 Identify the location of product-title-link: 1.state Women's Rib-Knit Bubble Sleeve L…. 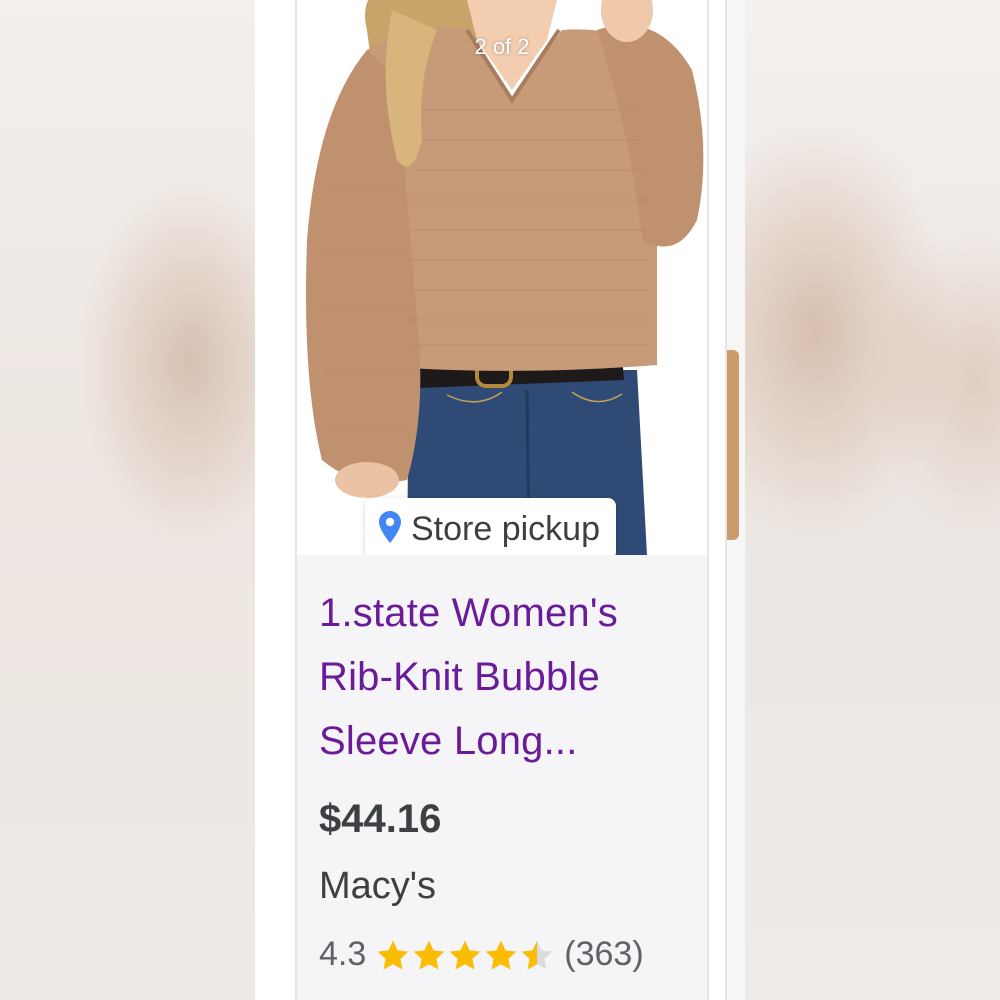
(509, 677).